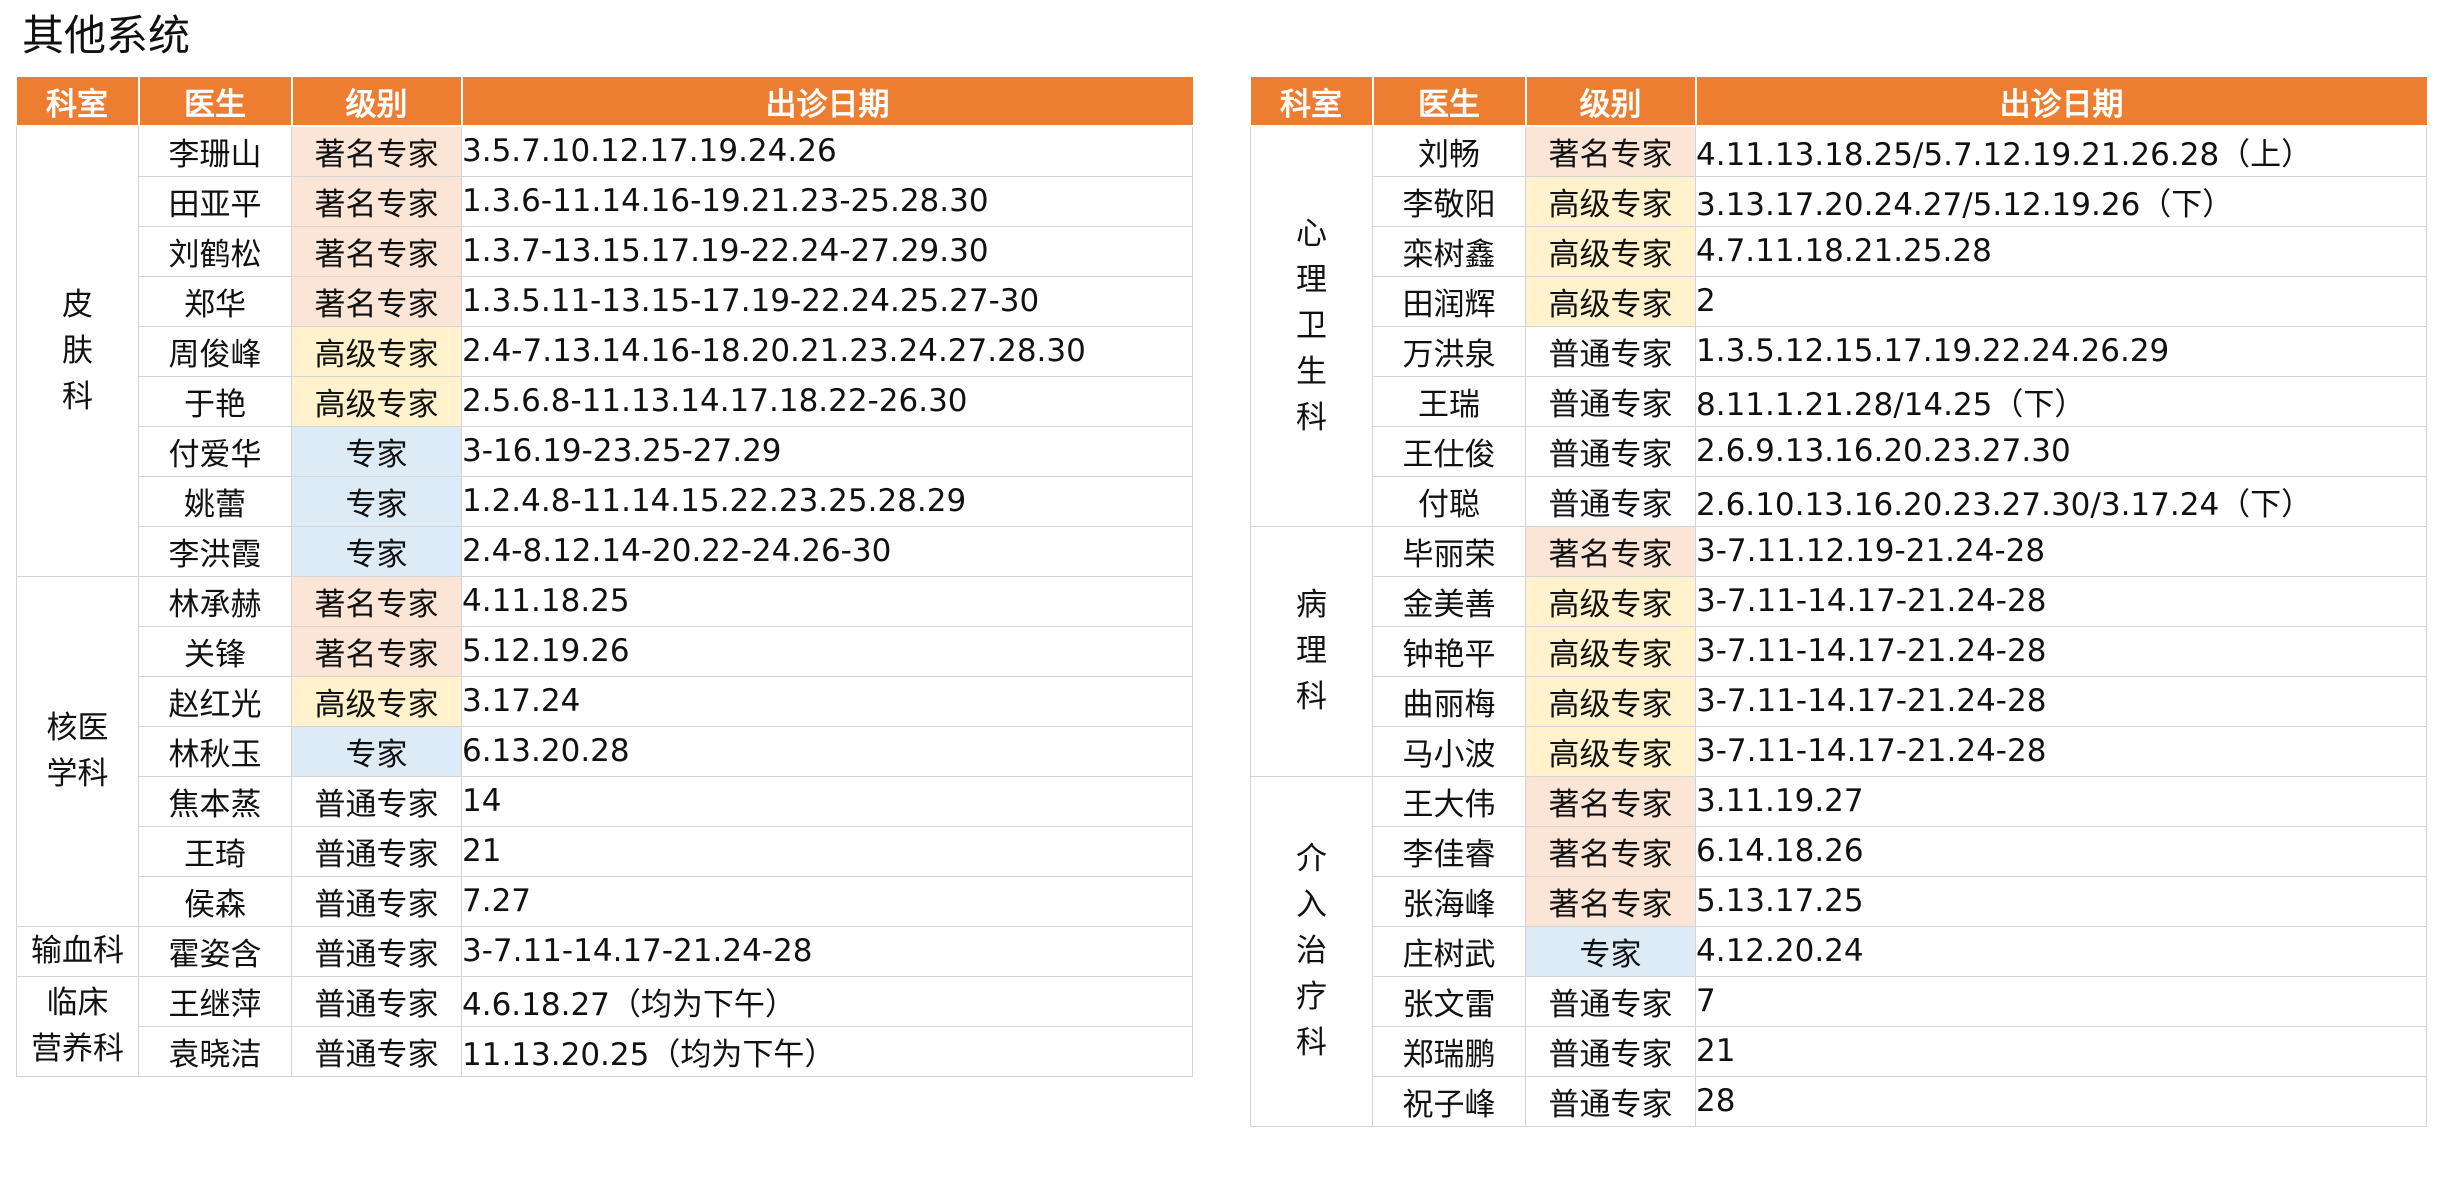 The image size is (2442, 1184). Describe the element at coordinates (827, 301) in the screenshot. I see `dates-cell: 1.3.5.11-13.15-17.19-22.24.25.27-30` at that location.